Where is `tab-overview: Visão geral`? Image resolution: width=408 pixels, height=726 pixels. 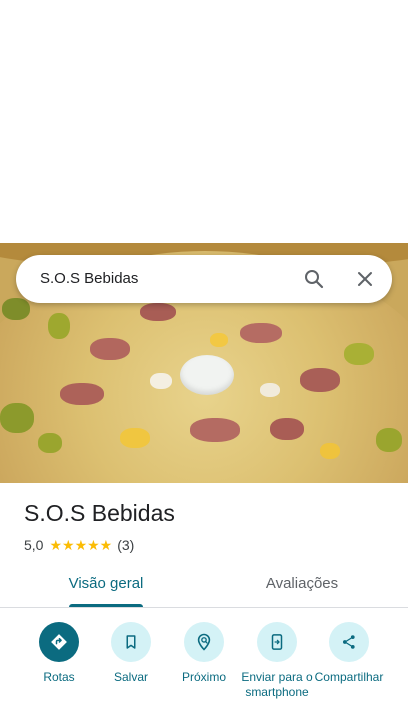 tab-overview: Visão geral is located at coordinates (106, 587).